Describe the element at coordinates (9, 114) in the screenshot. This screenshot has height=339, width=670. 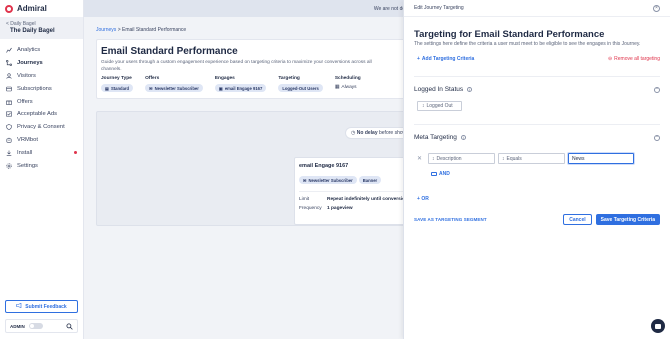
I see `acceptable-ads-icon` at that location.